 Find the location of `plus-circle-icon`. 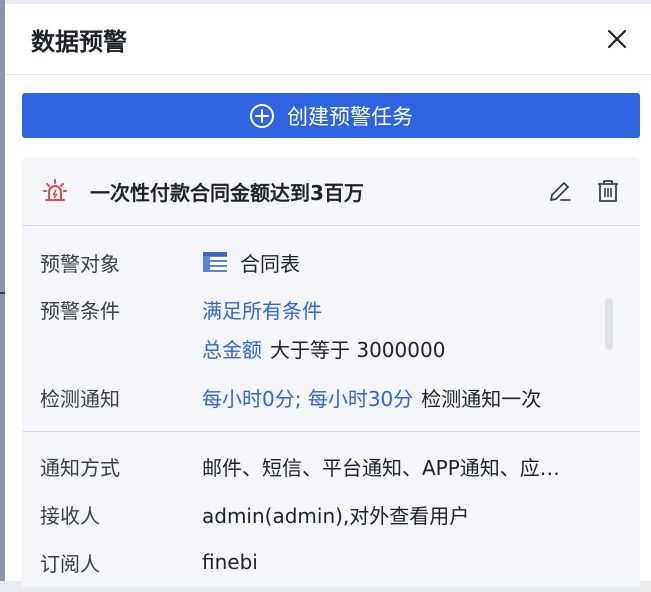

plus-circle-icon is located at coordinates (262, 116).